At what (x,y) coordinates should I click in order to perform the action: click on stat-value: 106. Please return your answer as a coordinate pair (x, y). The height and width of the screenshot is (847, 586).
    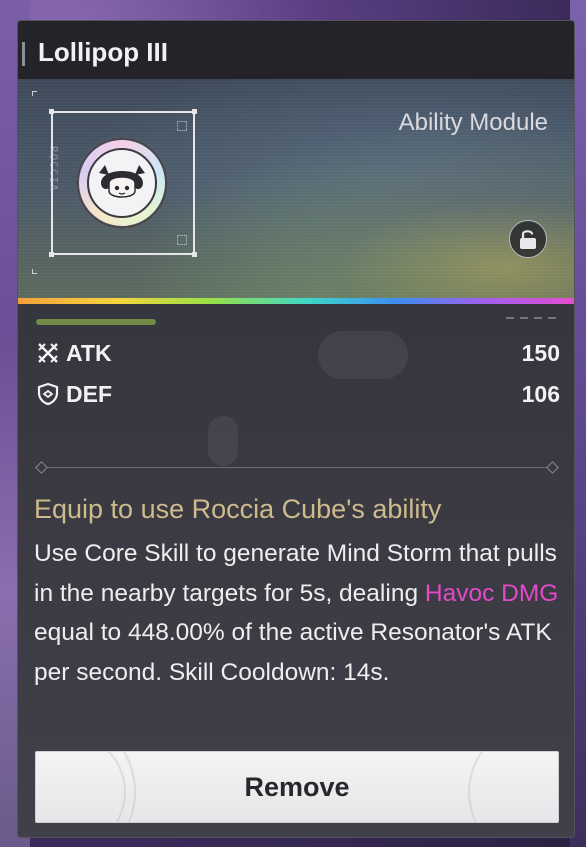
    Looking at the image, I should click on (540, 393).